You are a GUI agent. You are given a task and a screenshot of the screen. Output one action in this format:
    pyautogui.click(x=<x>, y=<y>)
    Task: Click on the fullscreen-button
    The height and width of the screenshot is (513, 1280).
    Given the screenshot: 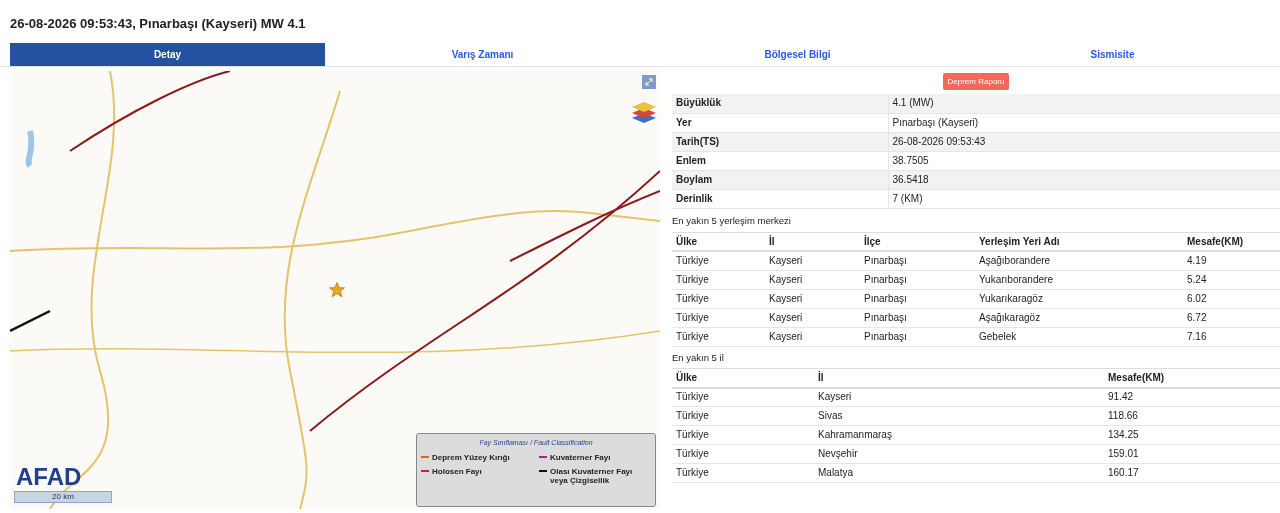 What is the action you would take?
    pyautogui.click(x=649, y=82)
    